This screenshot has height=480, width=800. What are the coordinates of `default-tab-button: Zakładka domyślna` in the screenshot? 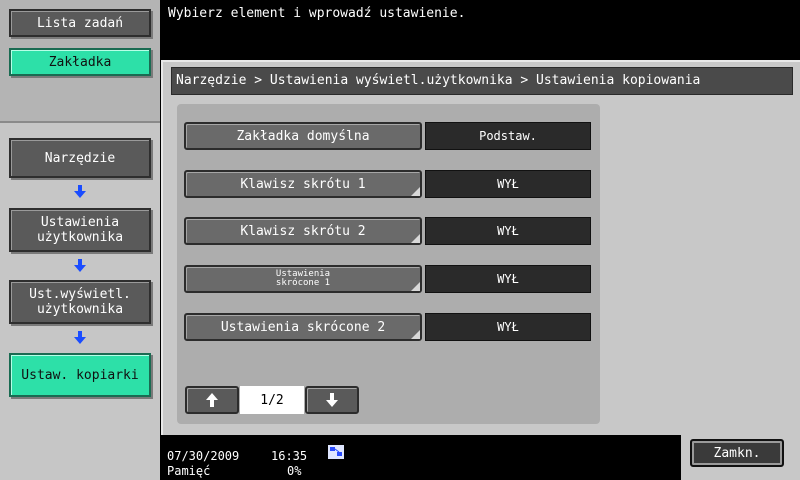 It's located at (303, 136).